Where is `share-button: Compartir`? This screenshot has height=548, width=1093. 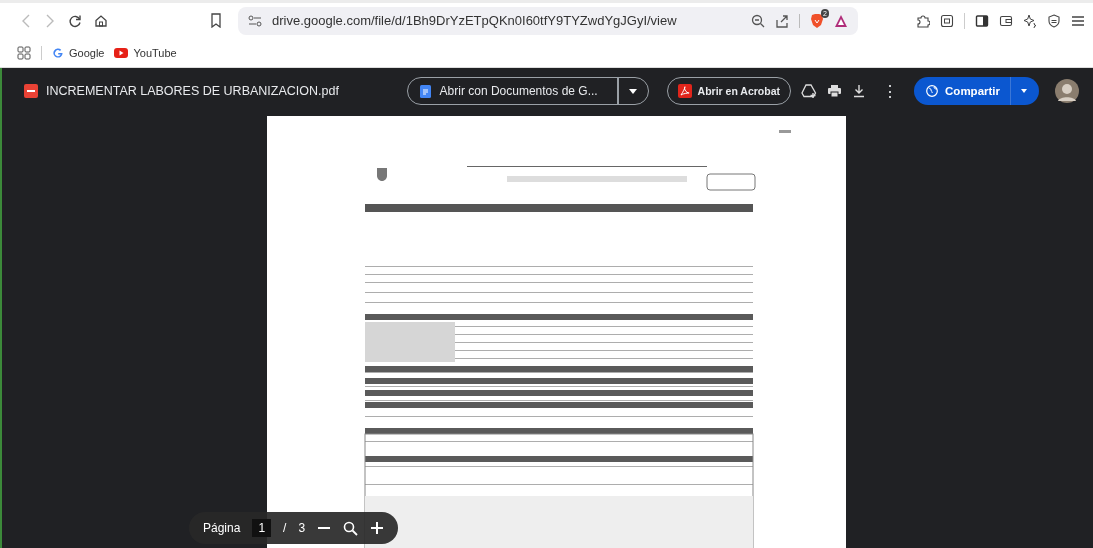
share-button: Compartir is located at coordinates (976, 91).